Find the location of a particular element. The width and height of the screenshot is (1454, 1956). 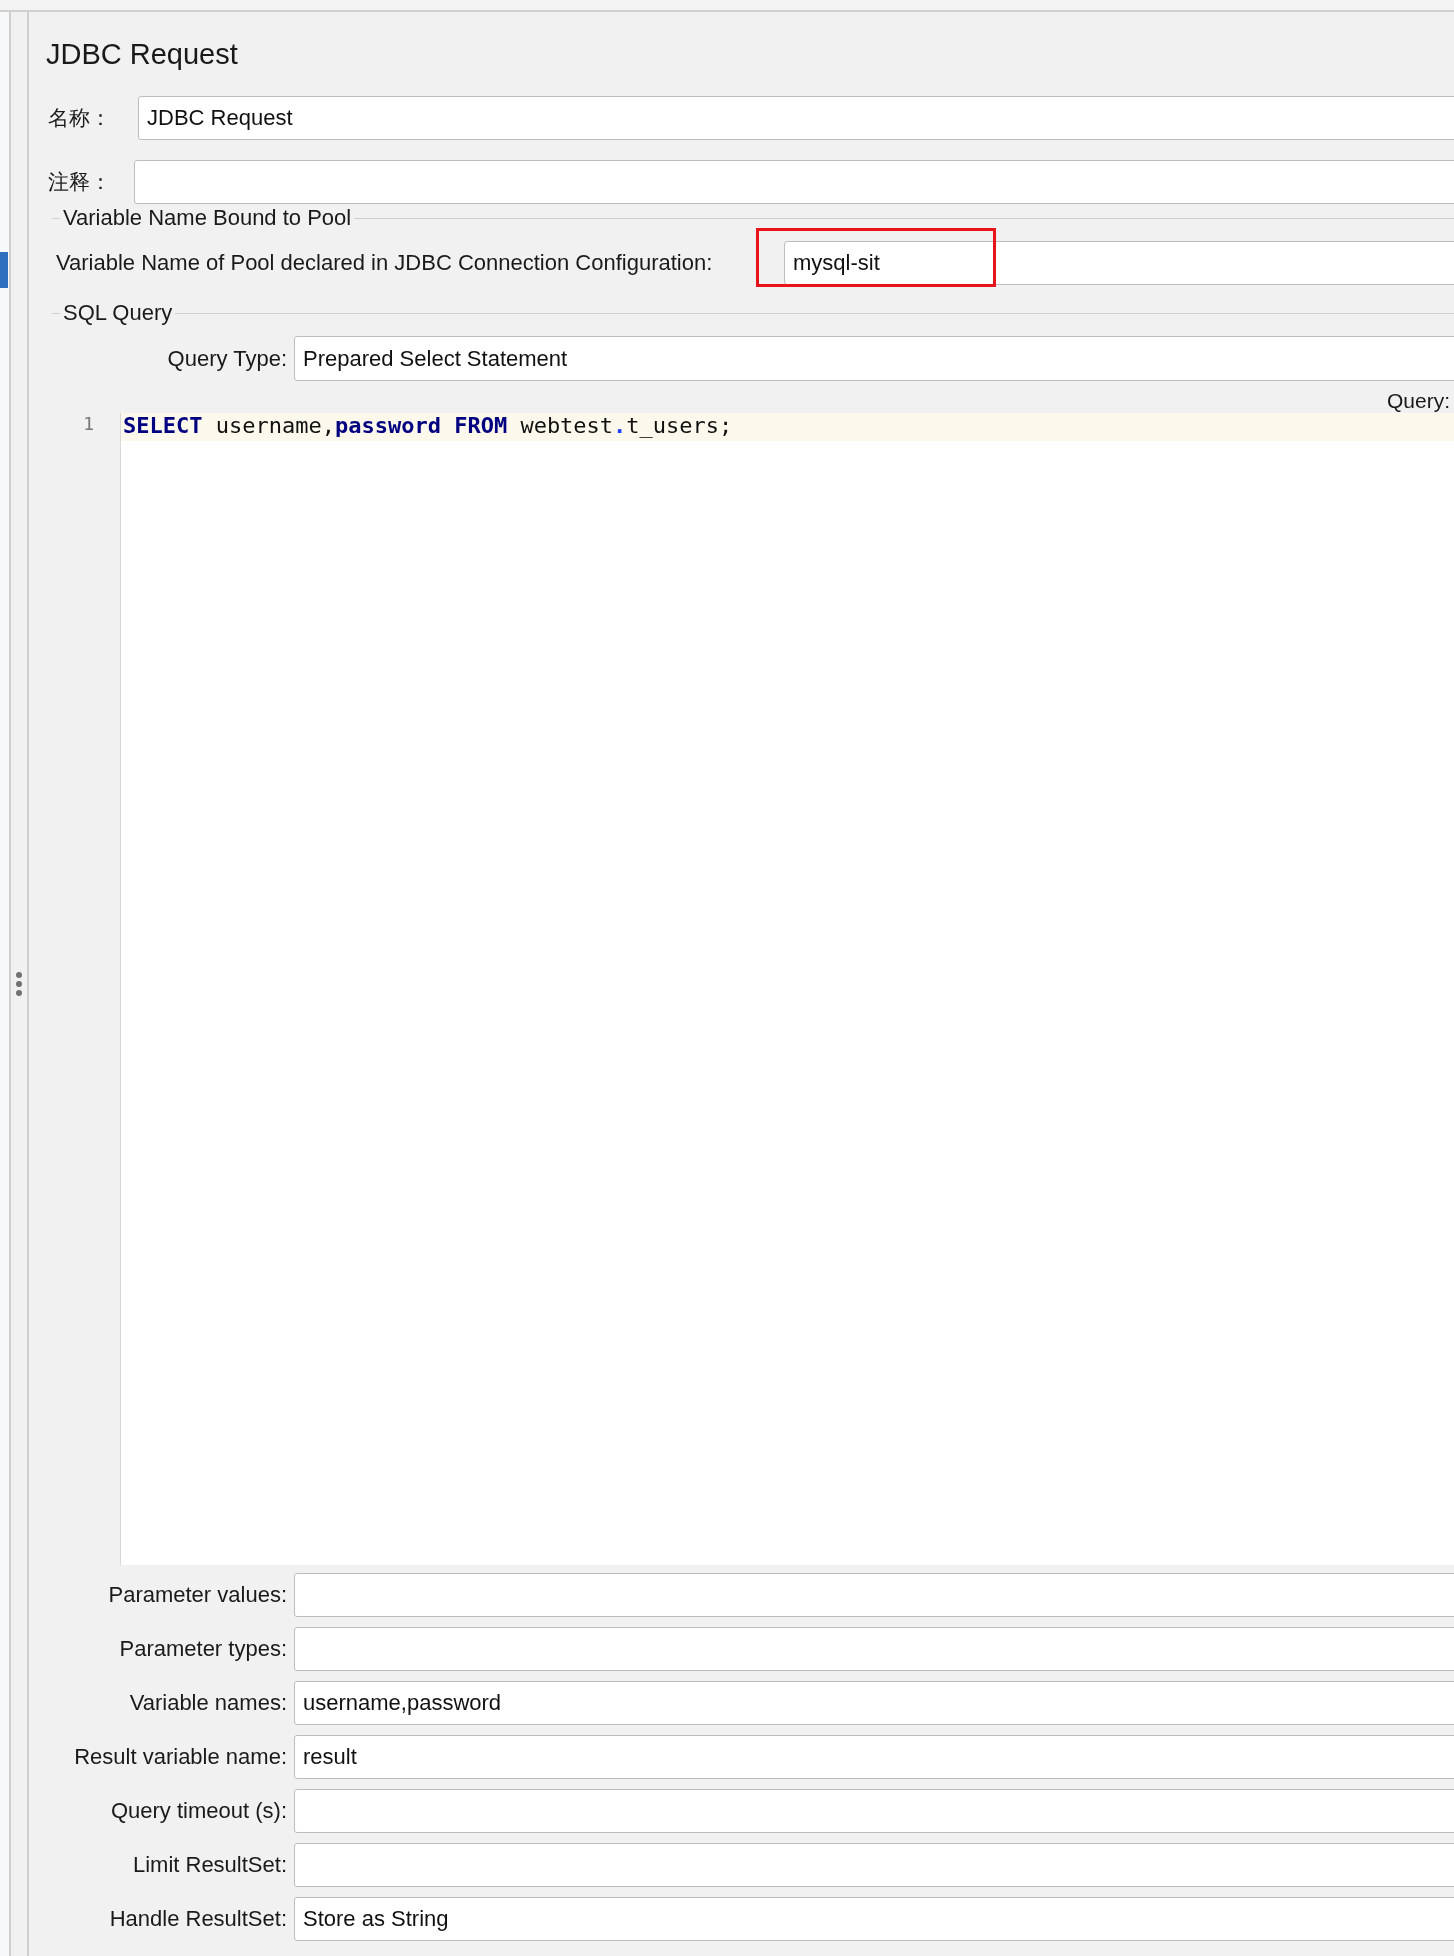

field-label: Query Type: is located at coordinates (227, 358).